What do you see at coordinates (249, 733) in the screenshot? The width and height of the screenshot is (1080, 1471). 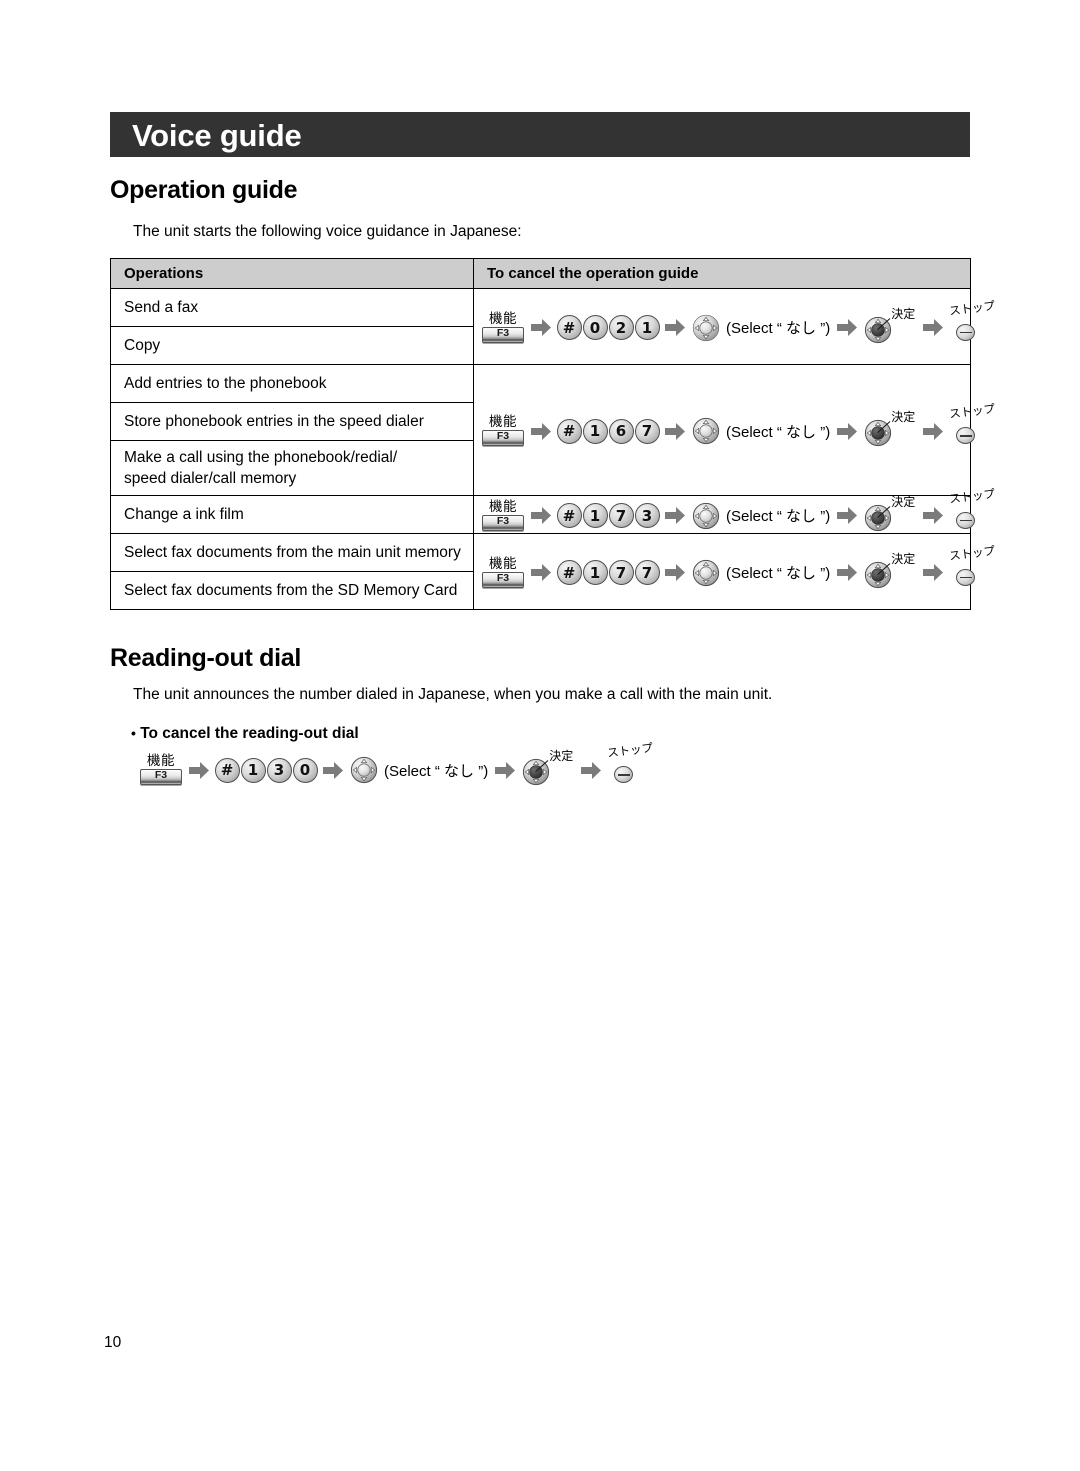 I see `bullet-heading-label: To cancel the reading-out dial` at bounding box center [249, 733].